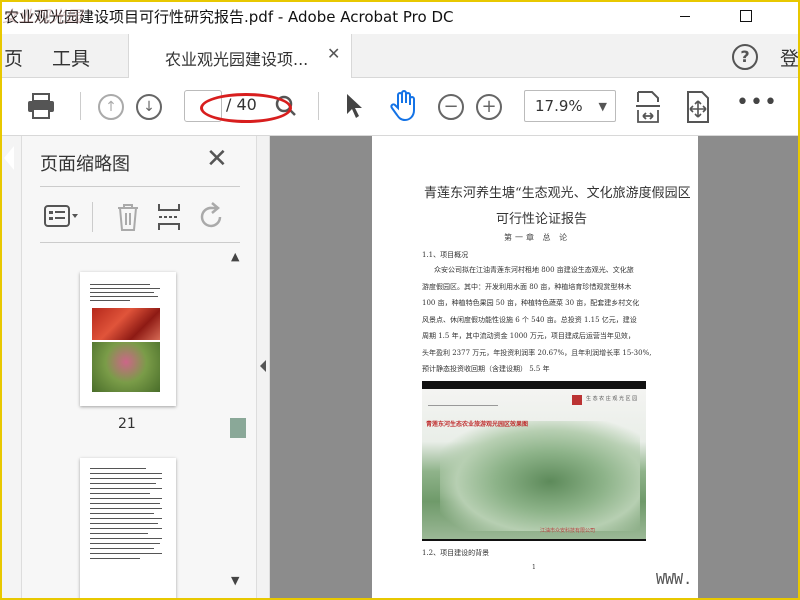 This screenshot has width=800, height=600. What do you see at coordinates (746, 16) in the screenshot?
I see `maximize-button` at bounding box center [746, 16].